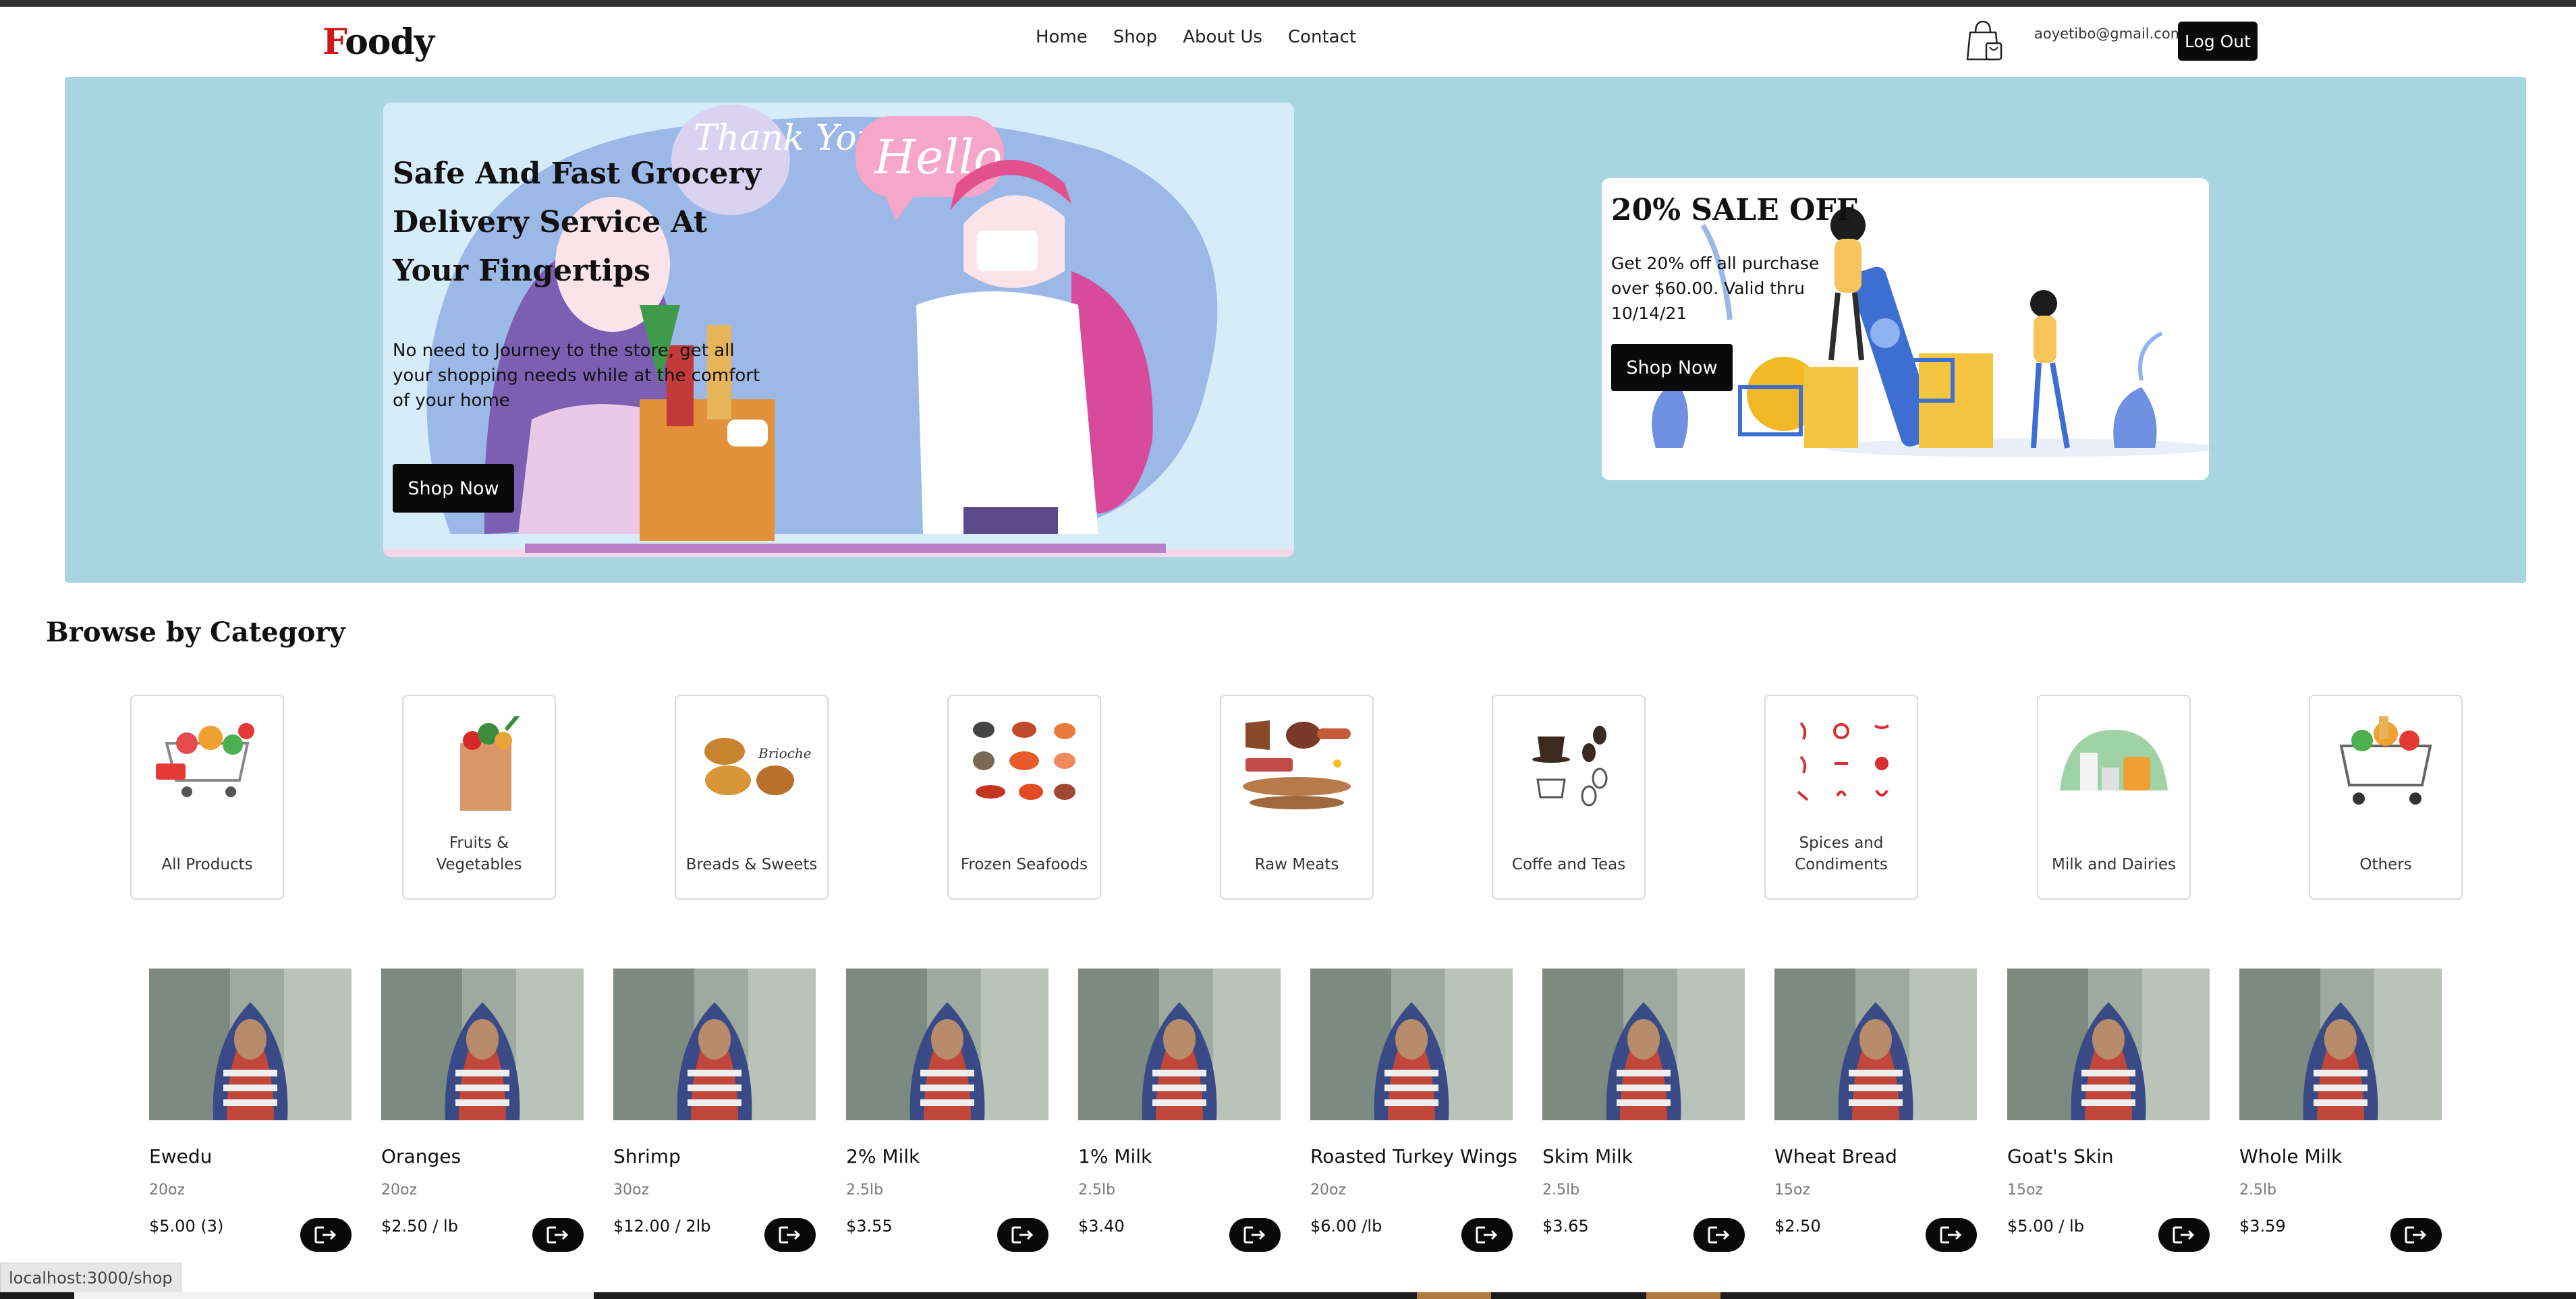 Image resolution: width=2576 pixels, height=1299 pixels. Describe the element at coordinates (1413, 1156) in the screenshot. I see `product-name: Roasted Turkey Wings` at that location.